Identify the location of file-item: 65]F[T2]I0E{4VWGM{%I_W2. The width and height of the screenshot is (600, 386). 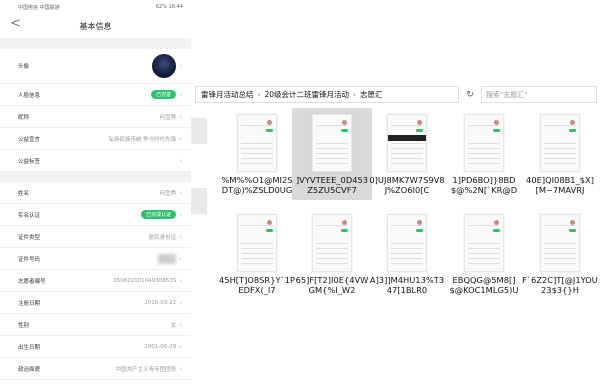
(332, 256).